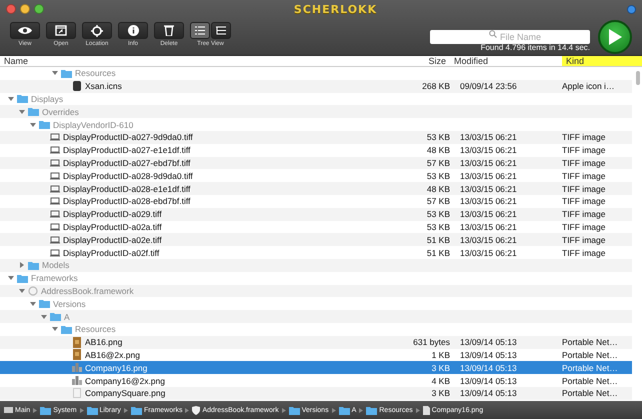  I want to click on file-name: A, so click(67, 317).